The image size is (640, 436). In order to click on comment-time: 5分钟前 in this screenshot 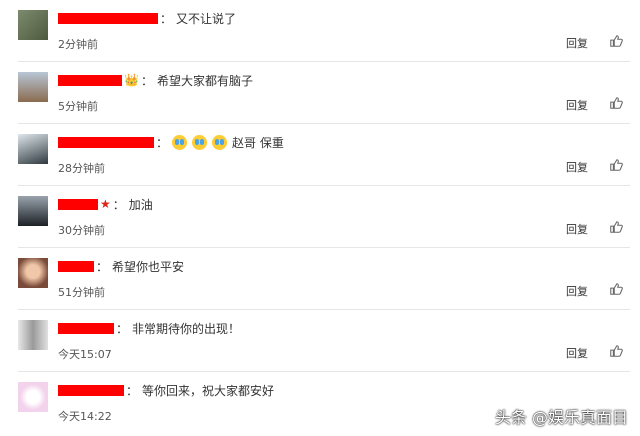, I will do `click(78, 106)`.